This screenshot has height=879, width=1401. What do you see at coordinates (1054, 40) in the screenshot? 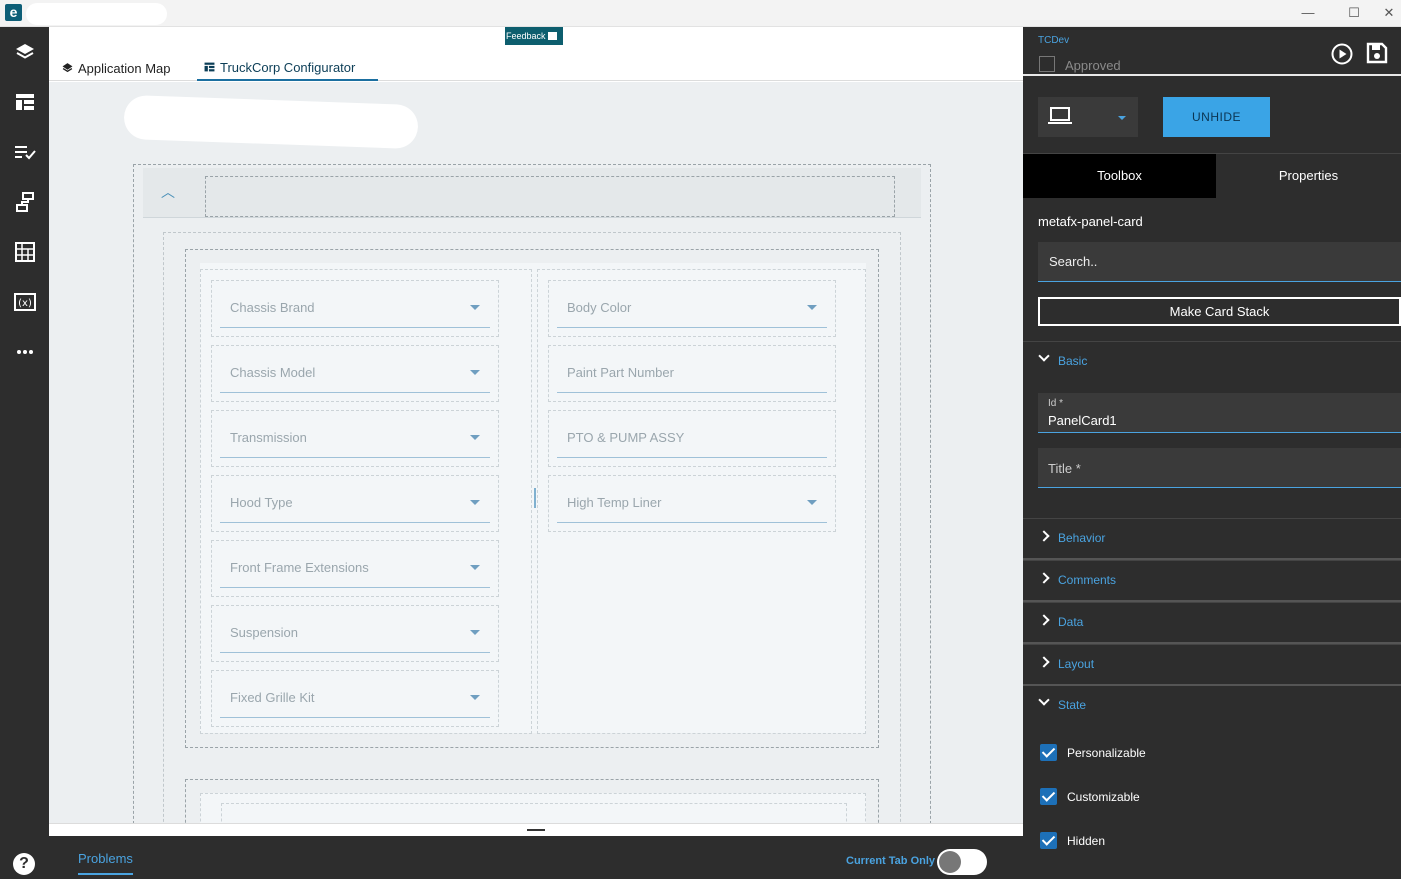
I see `environment-label: TCDev` at bounding box center [1054, 40].